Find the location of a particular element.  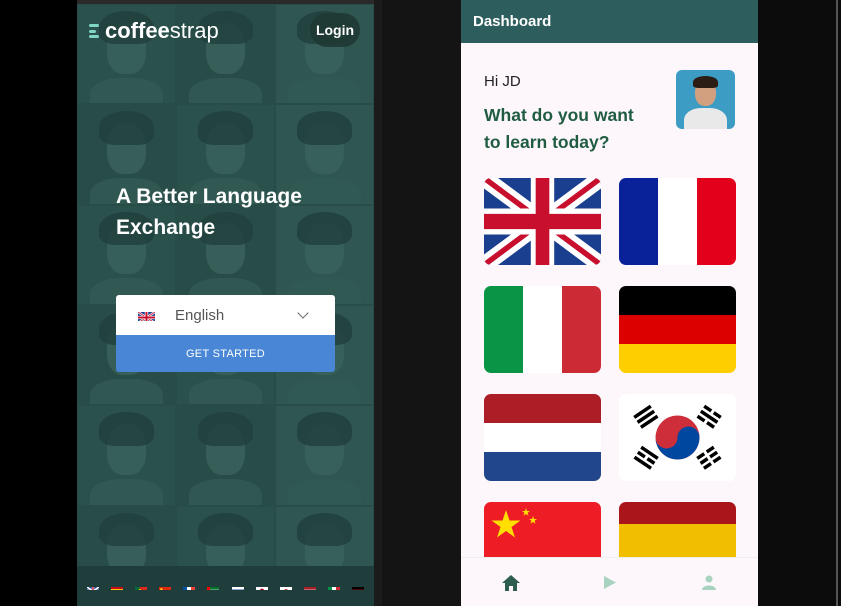

profile-icon is located at coordinates (708, 582).